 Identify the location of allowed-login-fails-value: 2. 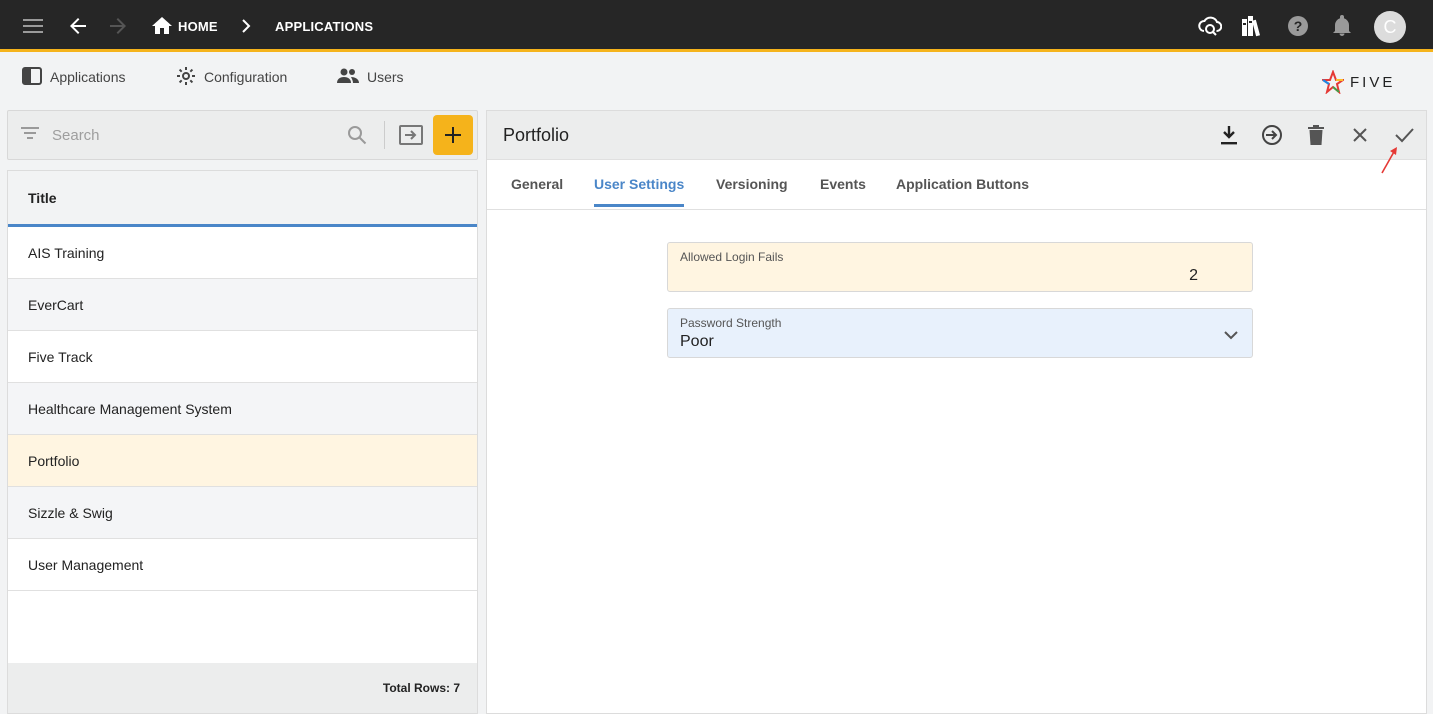
(1193, 276).